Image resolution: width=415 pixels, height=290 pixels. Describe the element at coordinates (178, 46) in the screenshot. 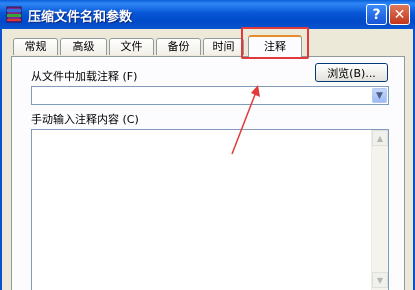

I see `tab-backup: 备份` at that location.